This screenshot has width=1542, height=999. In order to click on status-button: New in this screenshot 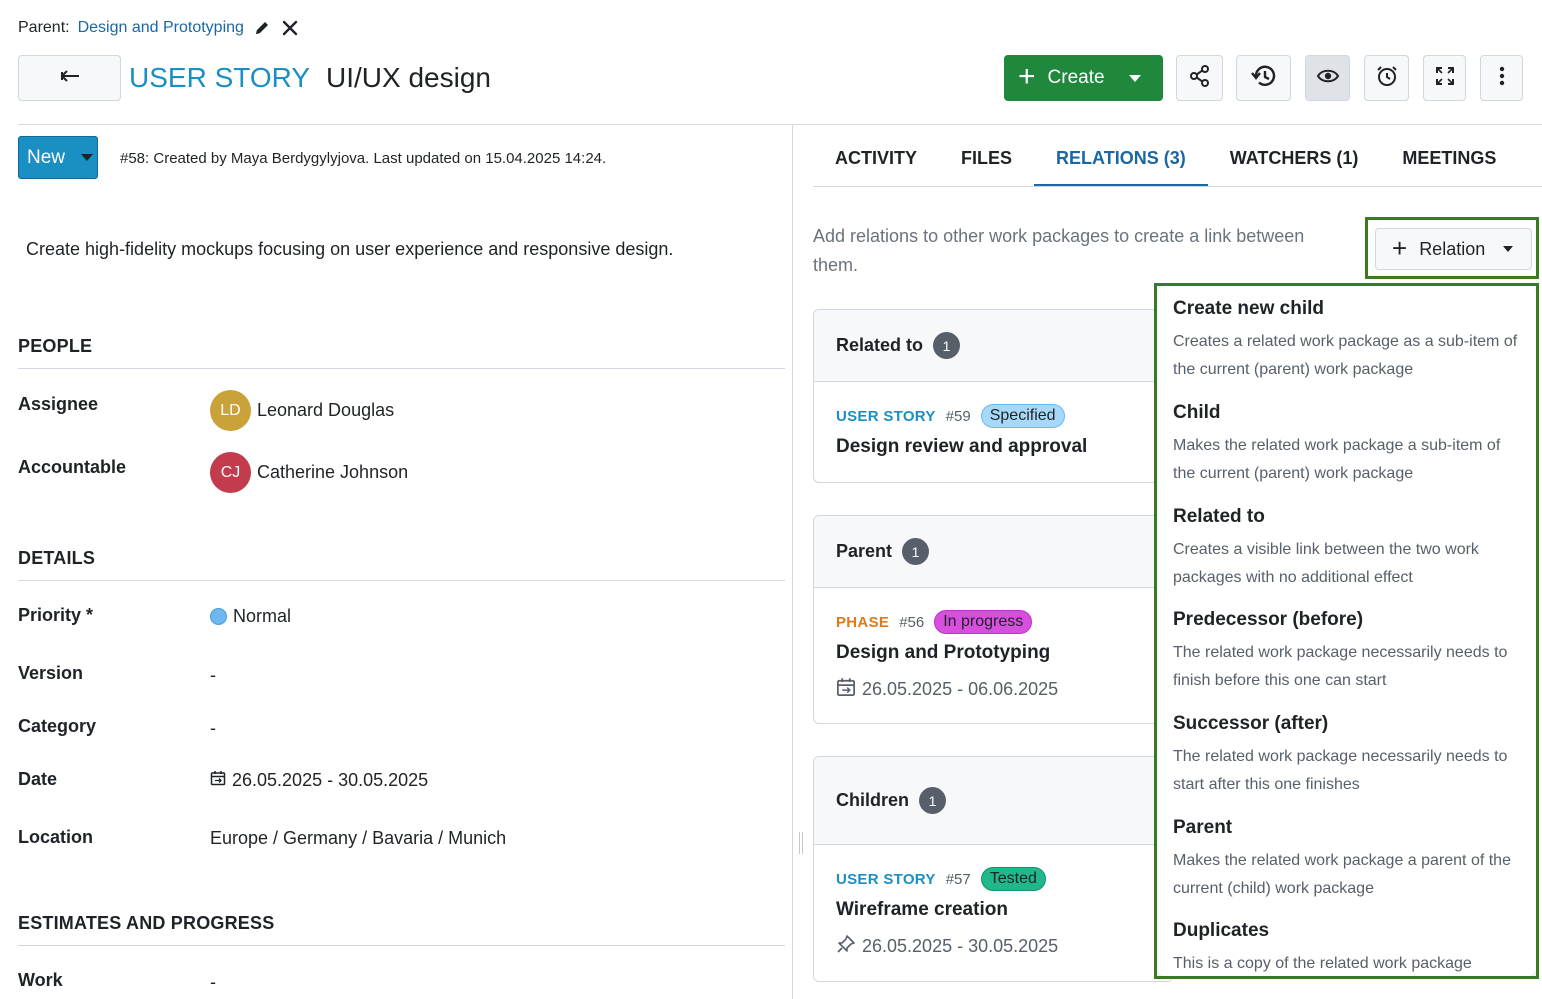, I will do `click(58, 157)`.